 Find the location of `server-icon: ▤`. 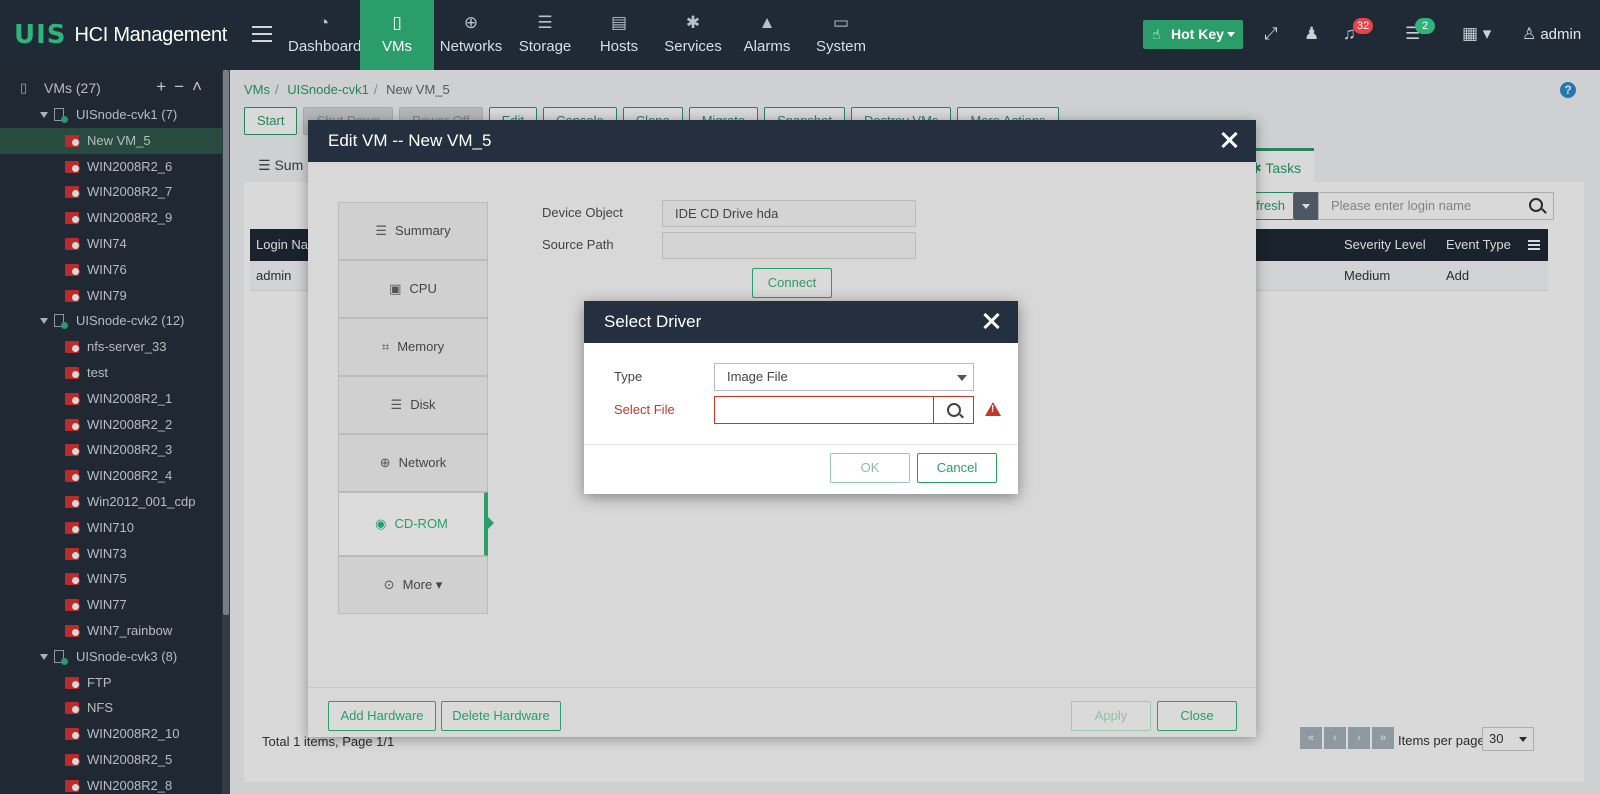

server-icon: ▤ is located at coordinates (619, 22).